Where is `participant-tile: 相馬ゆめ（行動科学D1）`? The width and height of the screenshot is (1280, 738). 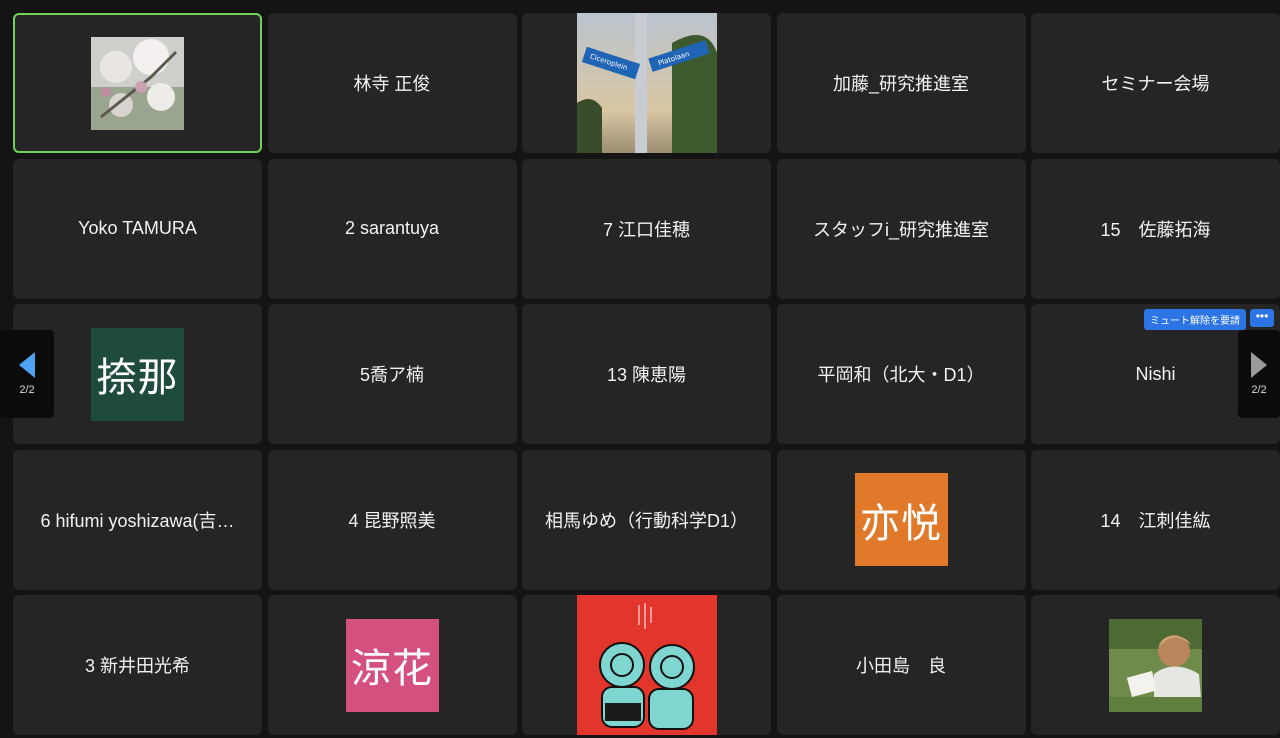 participant-tile: 相馬ゆめ（行動科学D1） is located at coordinates (646, 519).